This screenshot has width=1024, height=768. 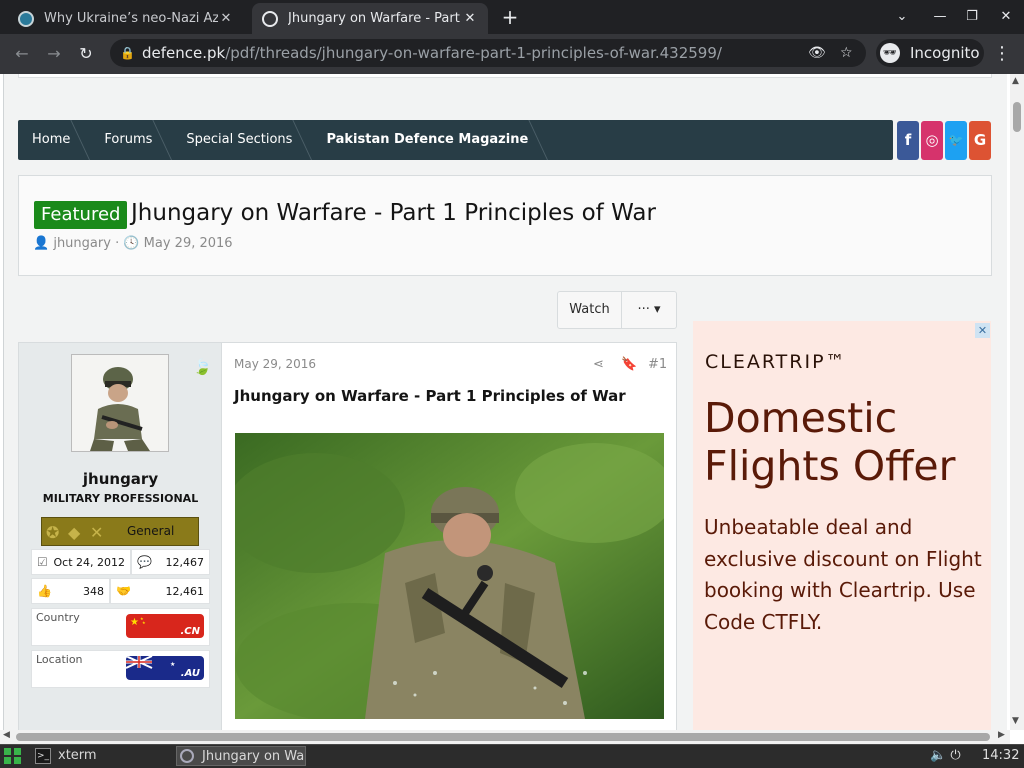 What do you see at coordinates (940, 17) in the screenshot?
I see `minimize-button: —` at bounding box center [940, 17].